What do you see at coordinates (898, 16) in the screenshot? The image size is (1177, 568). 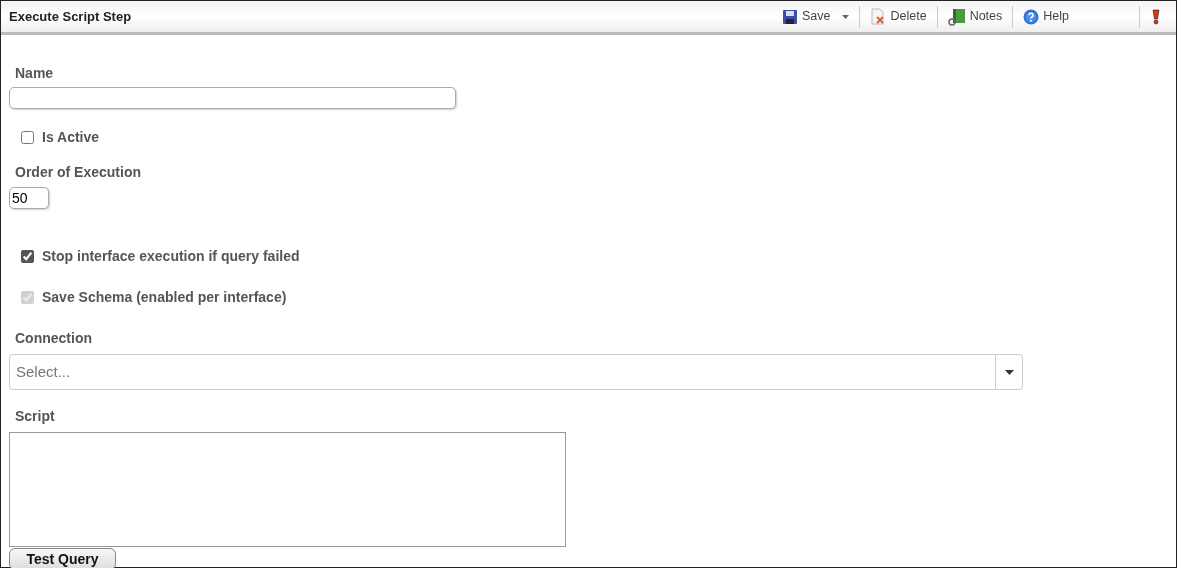 I see `delete-button: Delete` at bounding box center [898, 16].